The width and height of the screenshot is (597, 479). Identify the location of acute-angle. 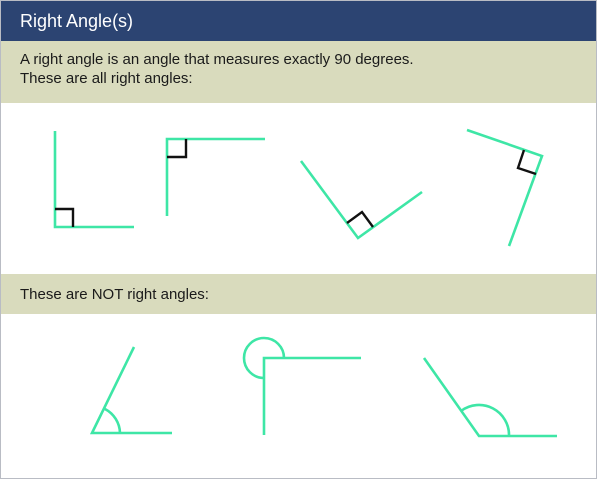
(130, 390).